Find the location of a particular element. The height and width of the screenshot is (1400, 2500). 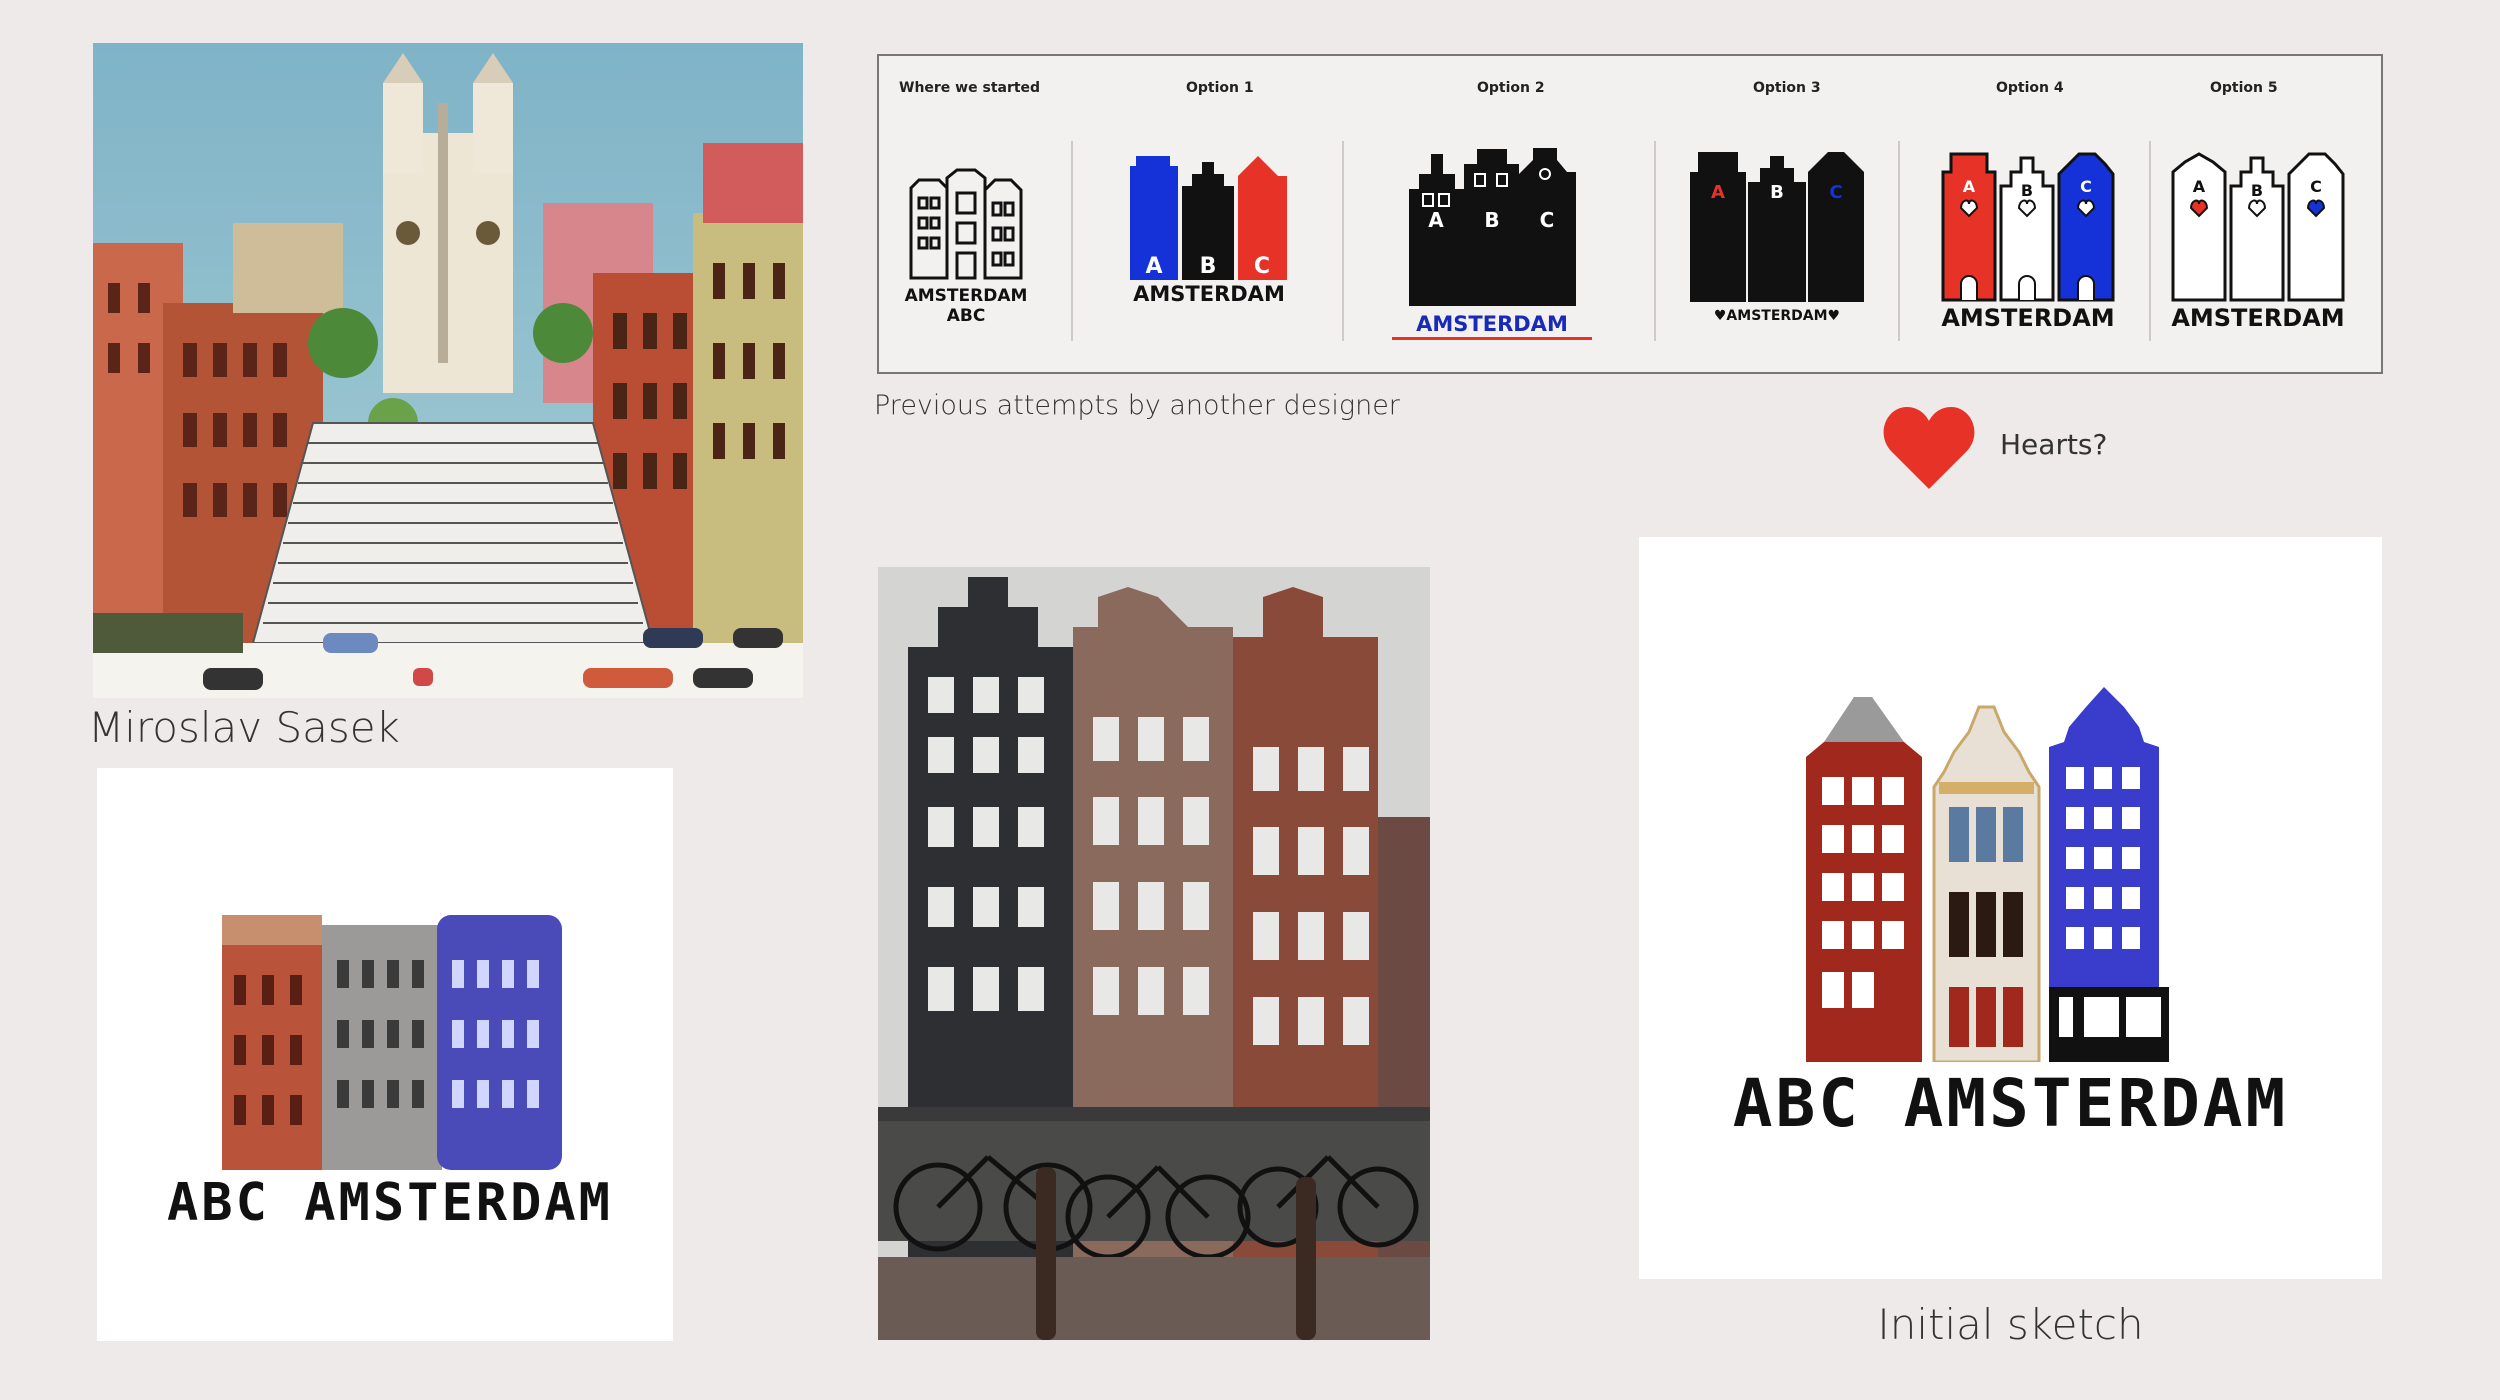

option-label-2: Option 2 is located at coordinates (1511, 88).